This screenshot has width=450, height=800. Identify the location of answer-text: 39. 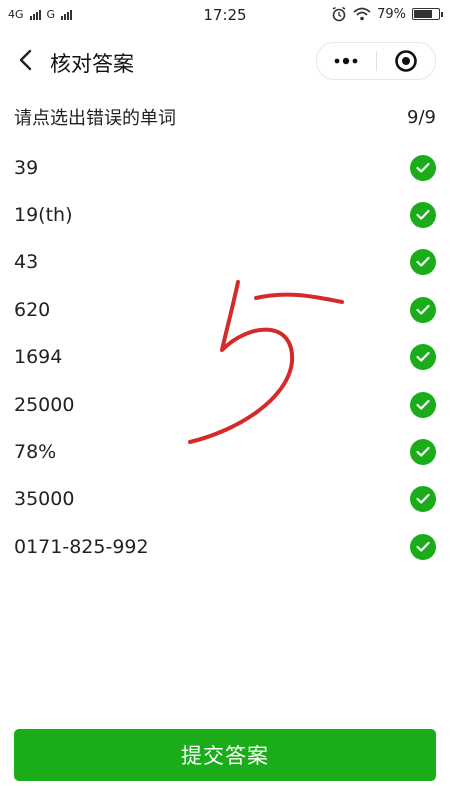
(26, 167).